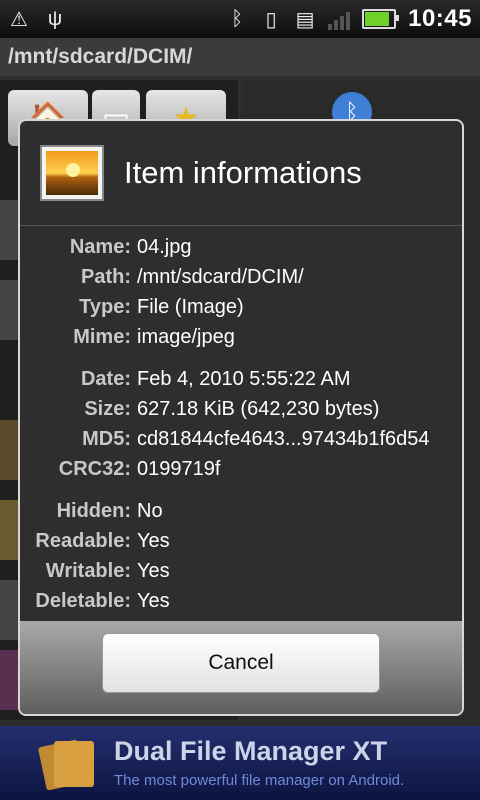 The image size is (480, 800). I want to click on info-label: Name:, so click(100, 247).